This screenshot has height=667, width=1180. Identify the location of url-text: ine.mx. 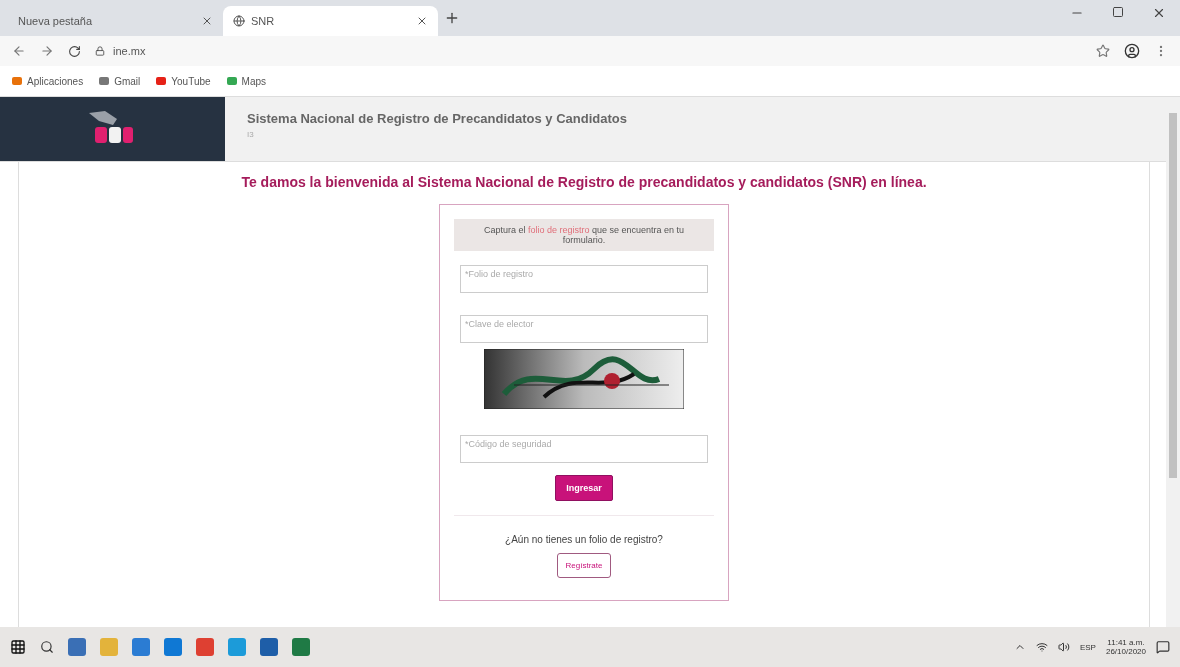
(129, 51).